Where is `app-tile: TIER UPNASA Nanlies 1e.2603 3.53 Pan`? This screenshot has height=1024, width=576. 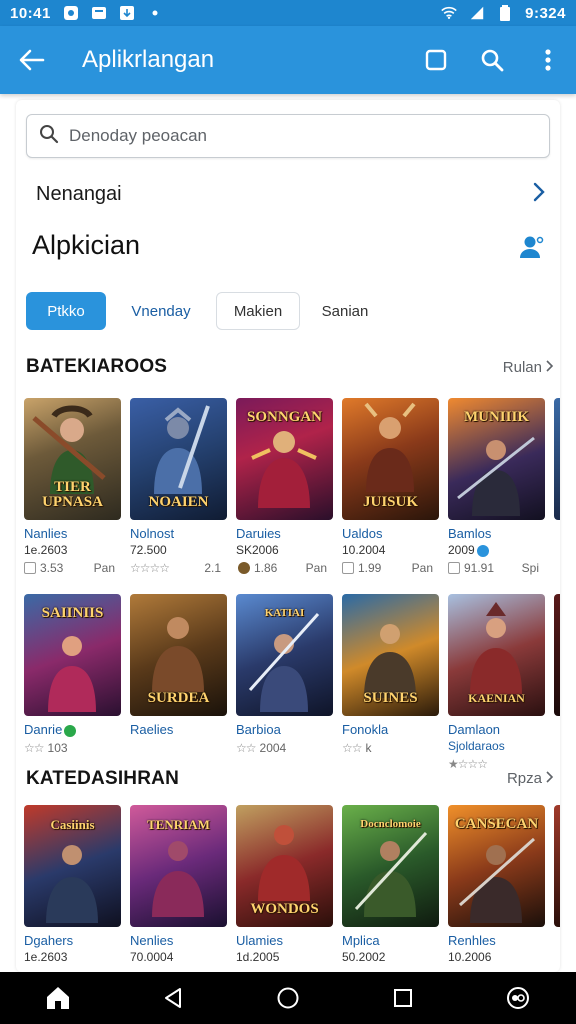
app-tile: TIER UPNASA Nanlies 1e.2603 3.53 Pan is located at coordinates (72, 486).